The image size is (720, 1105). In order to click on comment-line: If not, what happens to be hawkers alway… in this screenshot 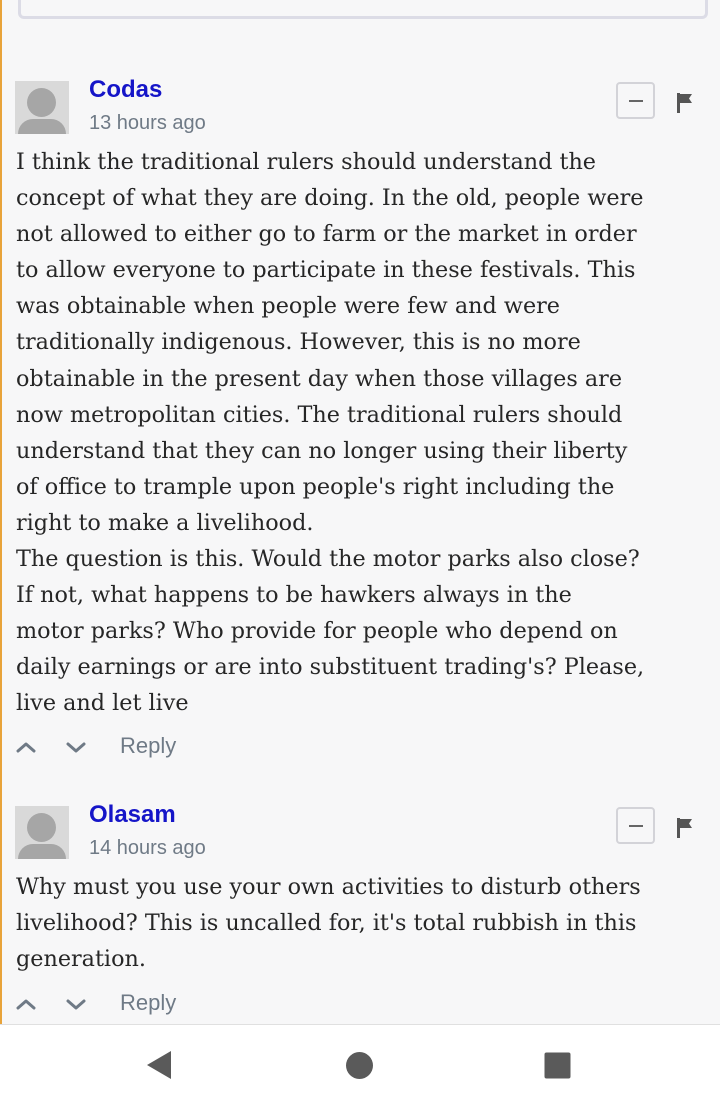, I will do `click(294, 595)`.